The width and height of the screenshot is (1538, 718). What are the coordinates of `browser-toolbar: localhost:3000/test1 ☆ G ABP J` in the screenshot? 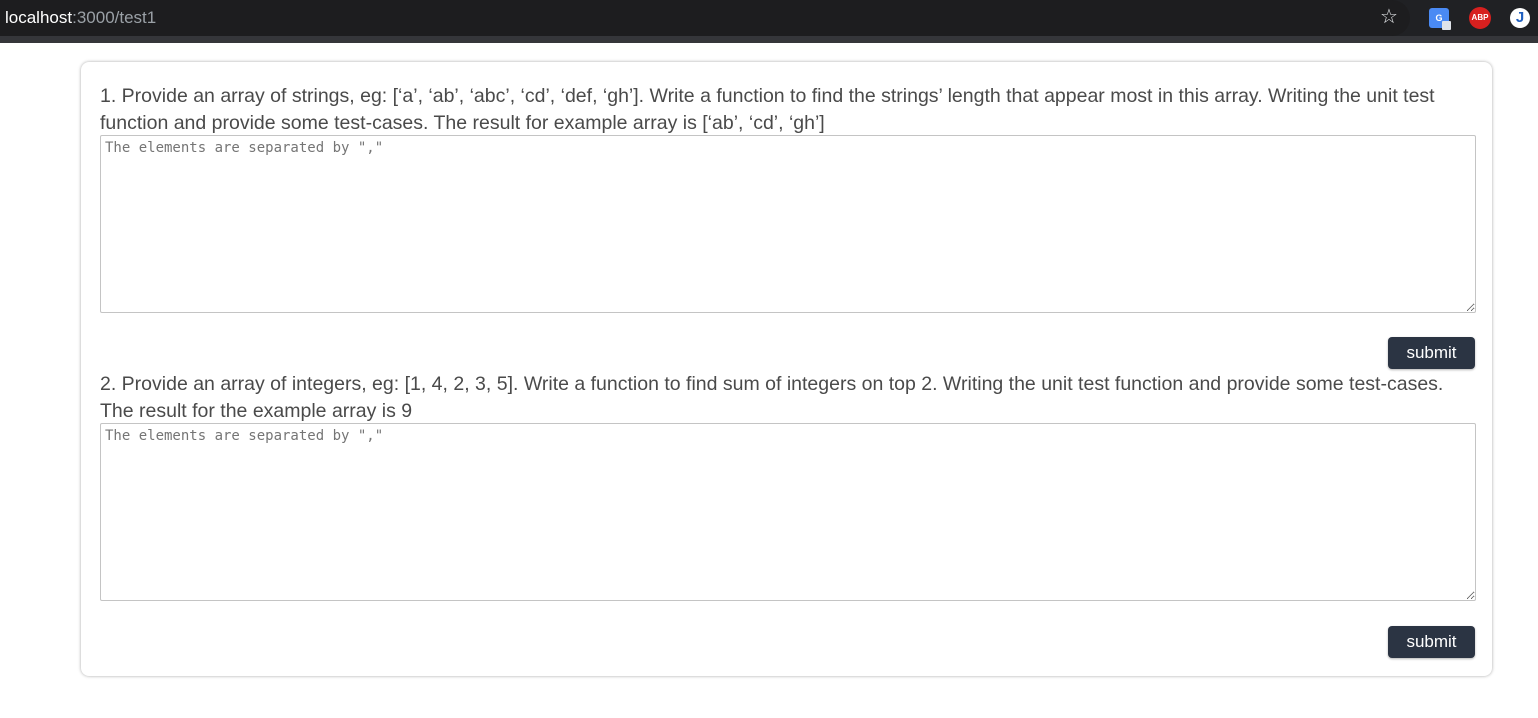 It's located at (769, 18).